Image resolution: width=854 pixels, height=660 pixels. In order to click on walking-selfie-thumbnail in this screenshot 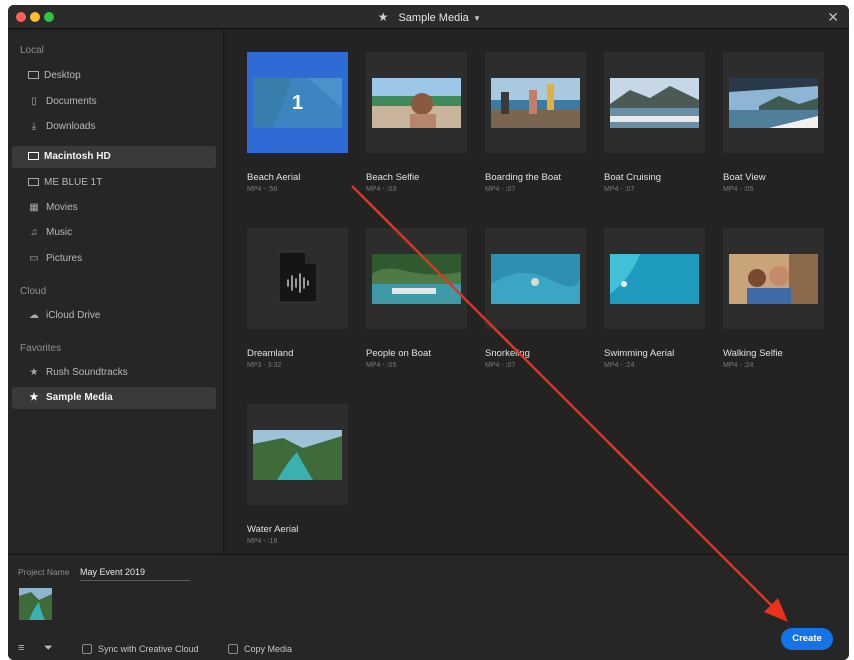, I will do `click(773, 279)`.